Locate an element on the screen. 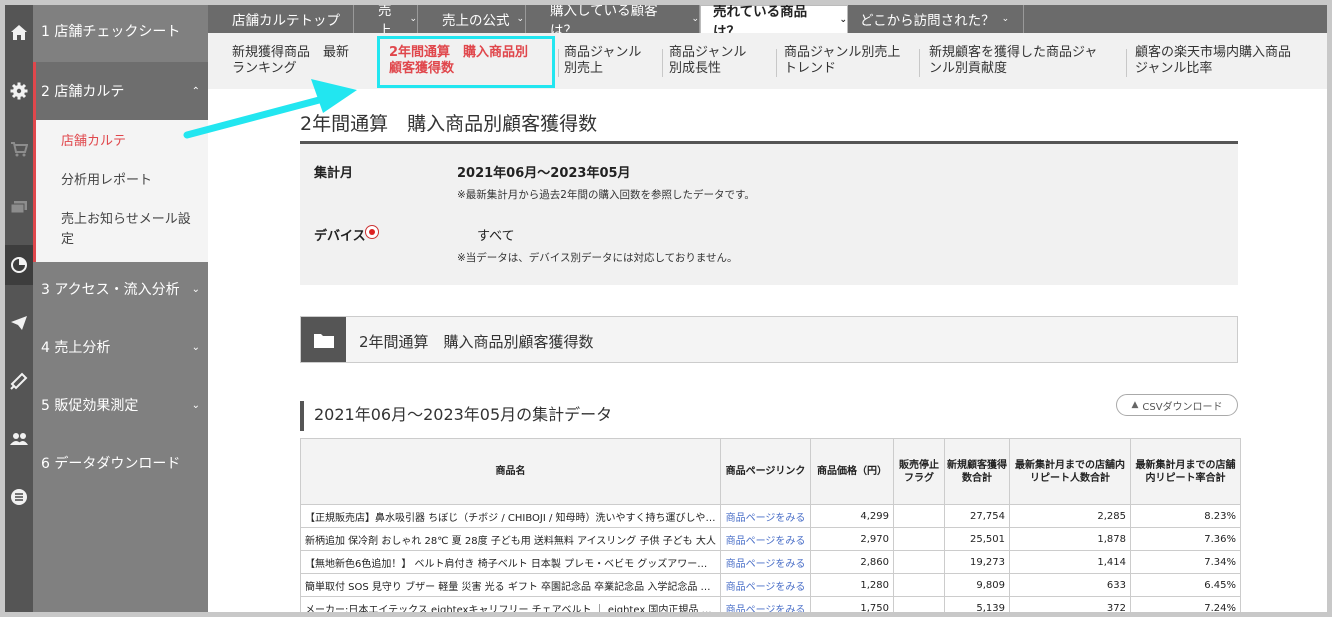 The width and height of the screenshot is (1332, 617). paper-plane-icon is located at coordinates (19, 323).